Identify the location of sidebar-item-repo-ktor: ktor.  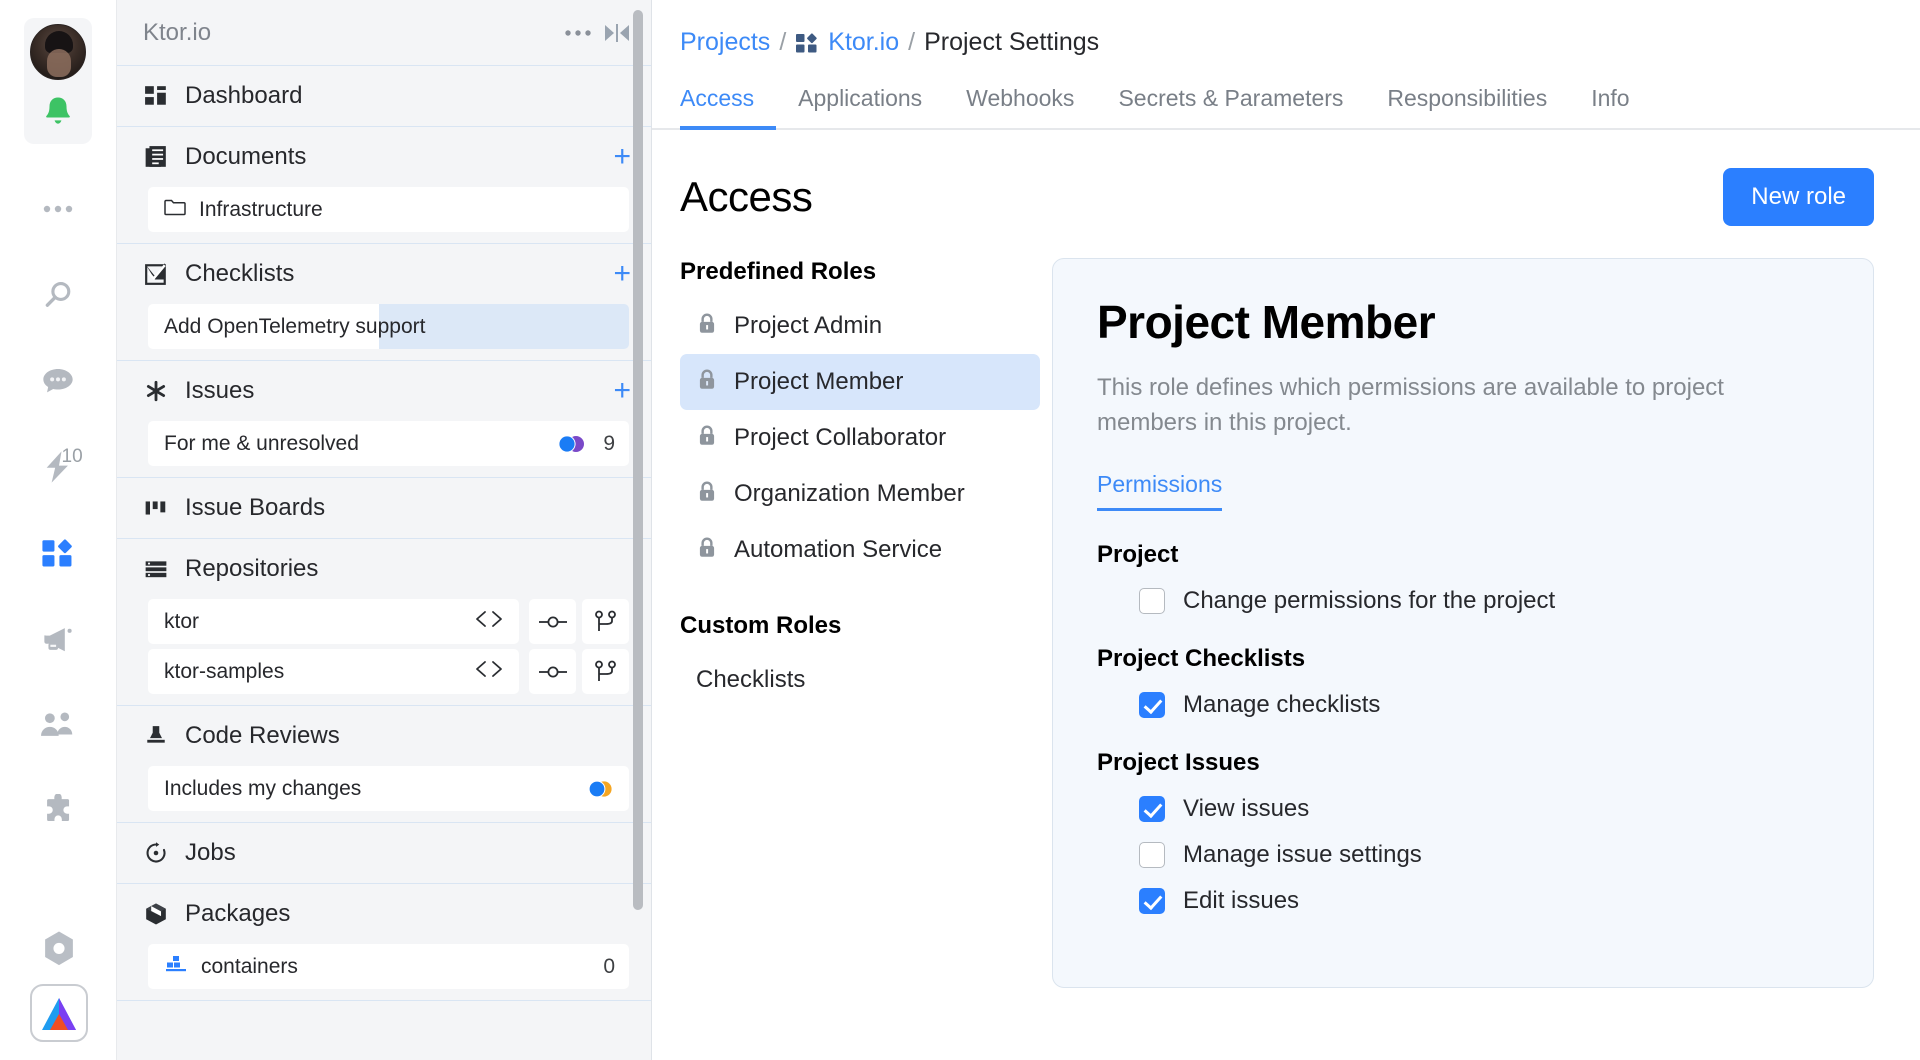
(333, 621).